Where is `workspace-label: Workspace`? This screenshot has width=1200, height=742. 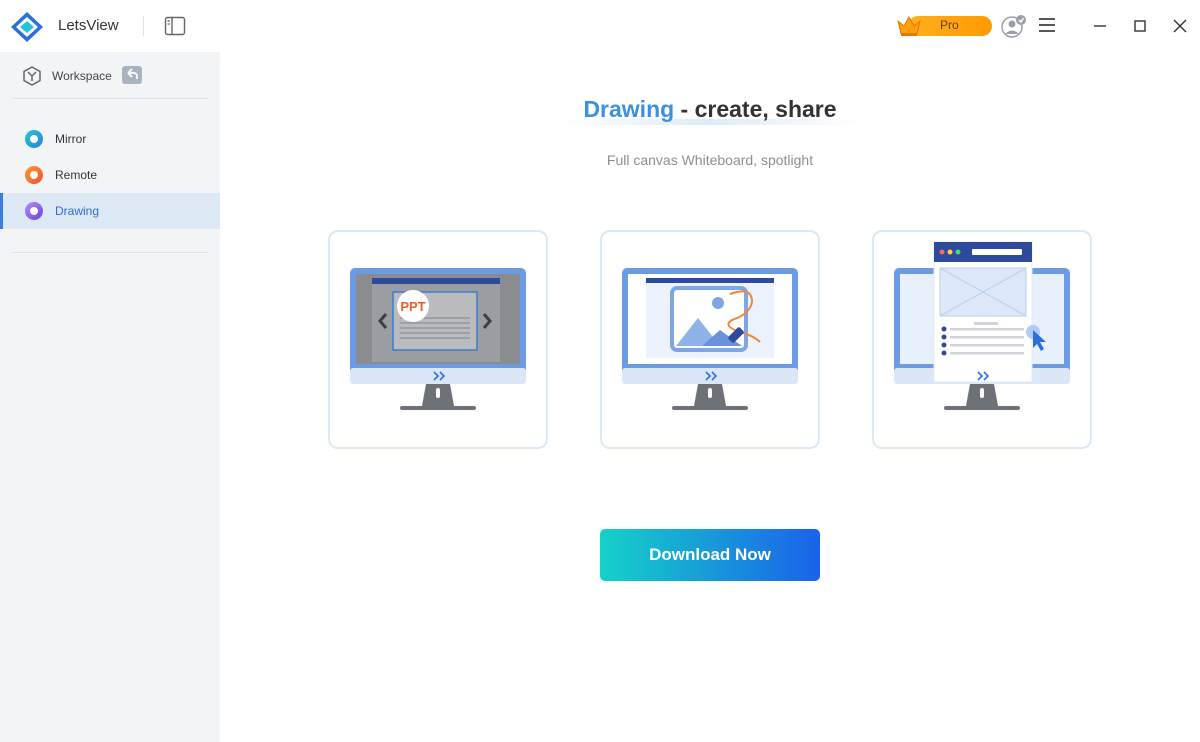
workspace-label: Workspace is located at coordinates (82, 76).